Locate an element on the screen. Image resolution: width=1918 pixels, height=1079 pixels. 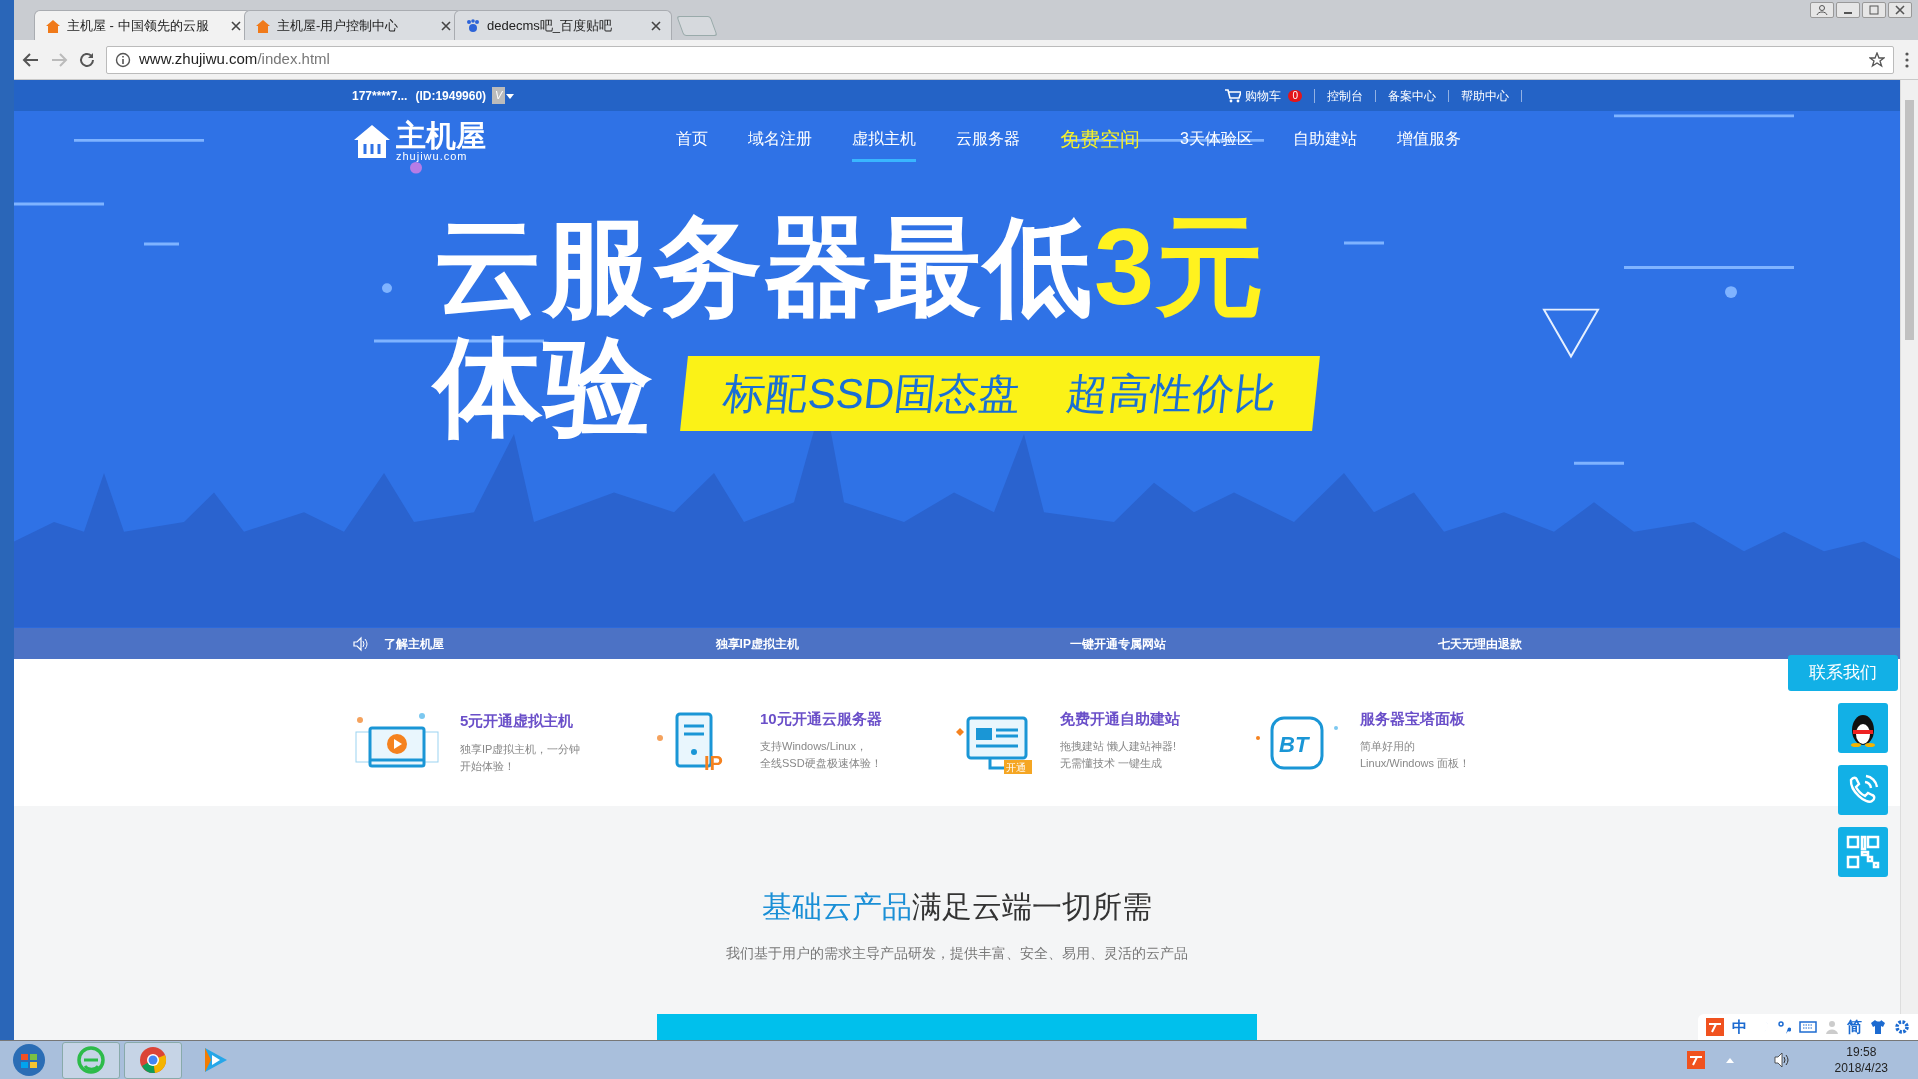
keyboard-icon is located at coordinates (1808, 1026).